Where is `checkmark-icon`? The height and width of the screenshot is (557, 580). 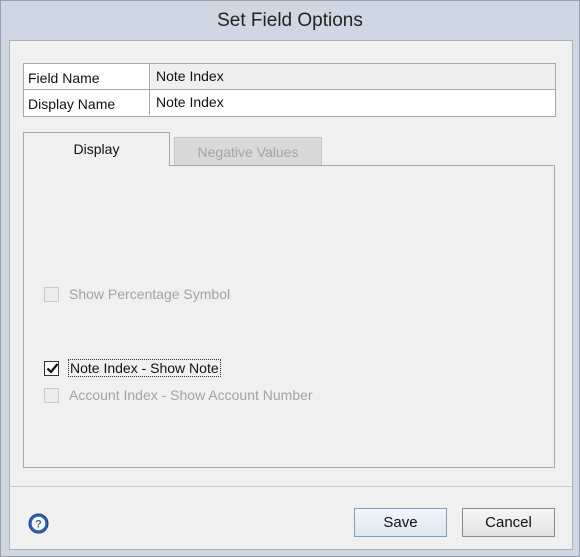 checkmark-icon is located at coordinates (52, 368).